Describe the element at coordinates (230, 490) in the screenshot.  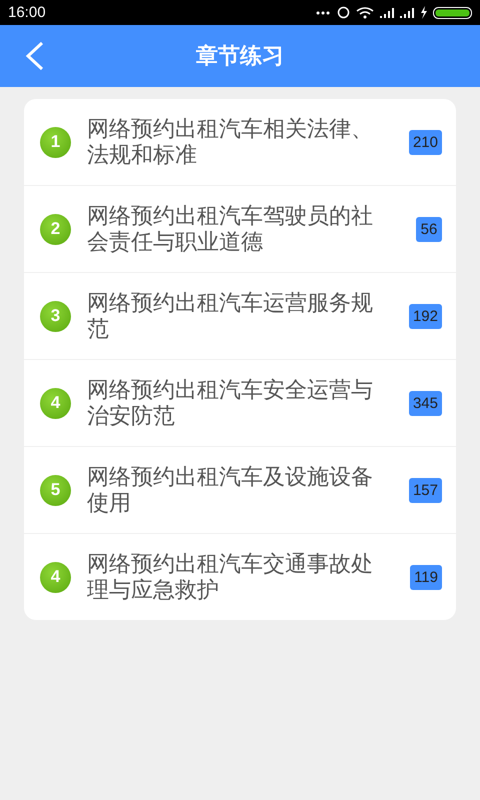
I see `chapter-title: 网络预约出租汽车及设施设备使用` at that location.